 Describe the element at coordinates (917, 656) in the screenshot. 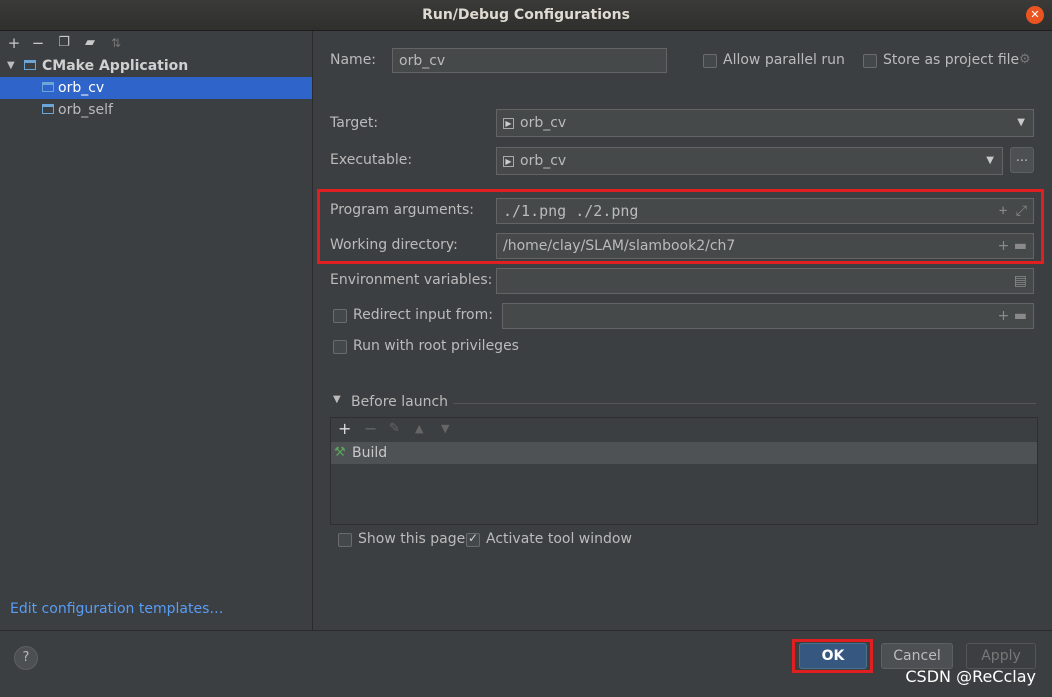

I see `cancel-button: Cancel` at that location.